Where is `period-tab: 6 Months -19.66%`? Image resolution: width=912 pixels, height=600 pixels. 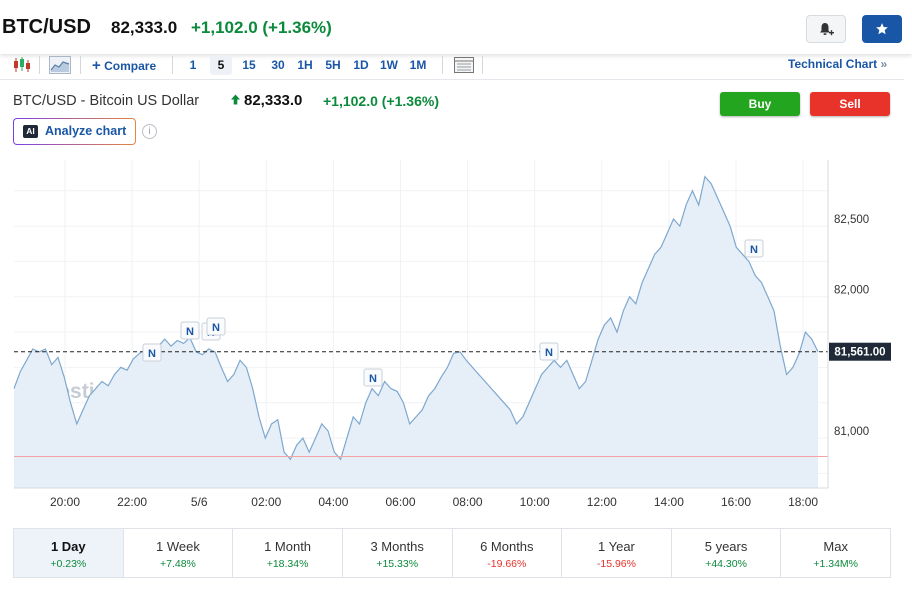 period-tab: 6 Months -19.66% is located at coordinates (508, 553).